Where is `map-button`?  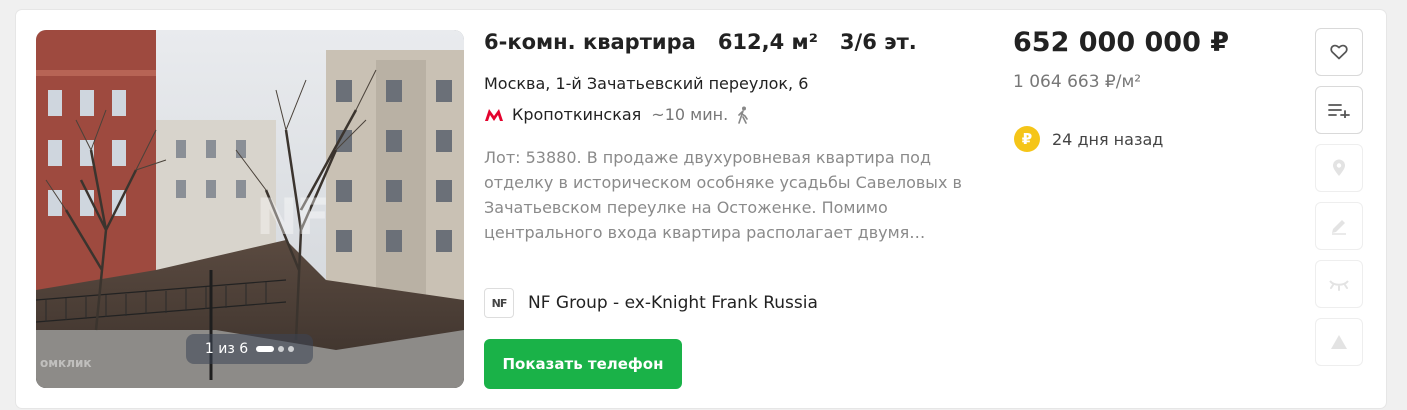 map-button is located at coordinates (1339, 168).